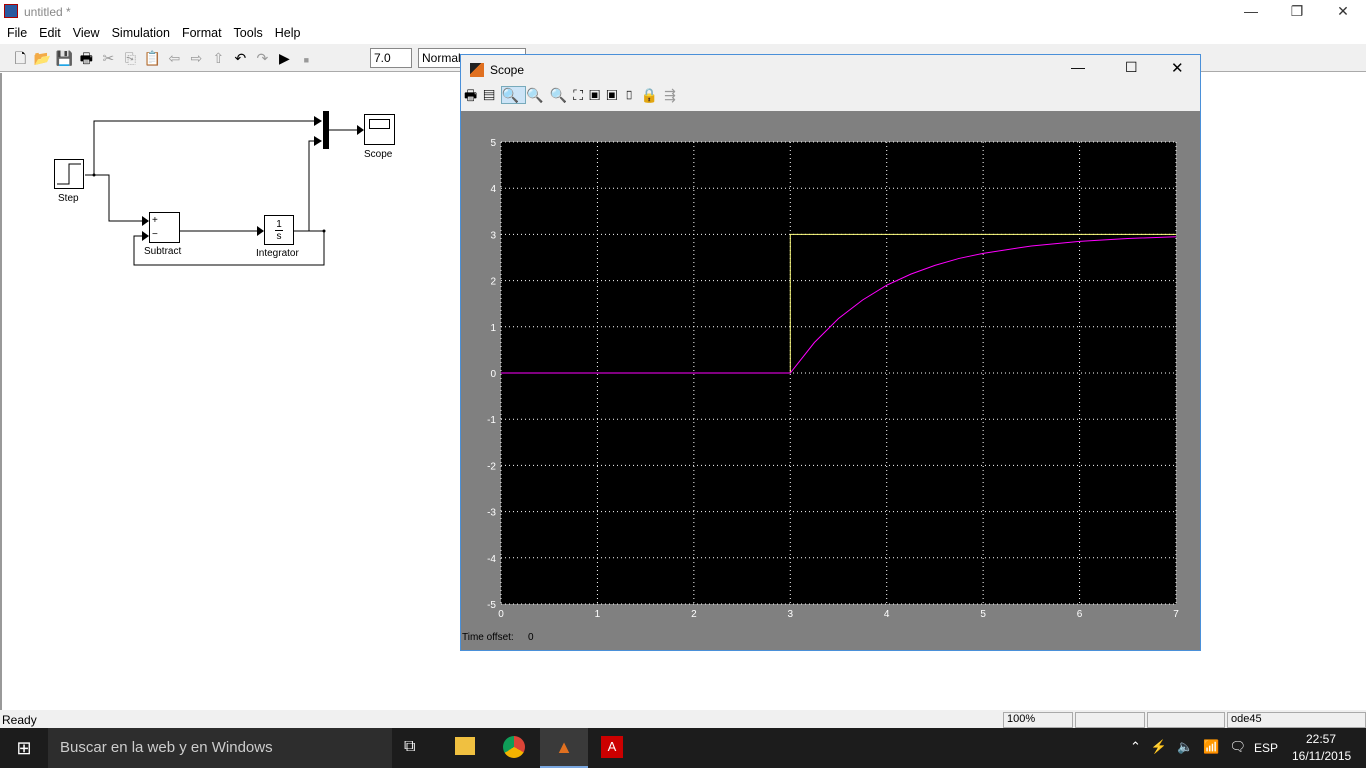  I want to click on step-block, so click(69, 174).